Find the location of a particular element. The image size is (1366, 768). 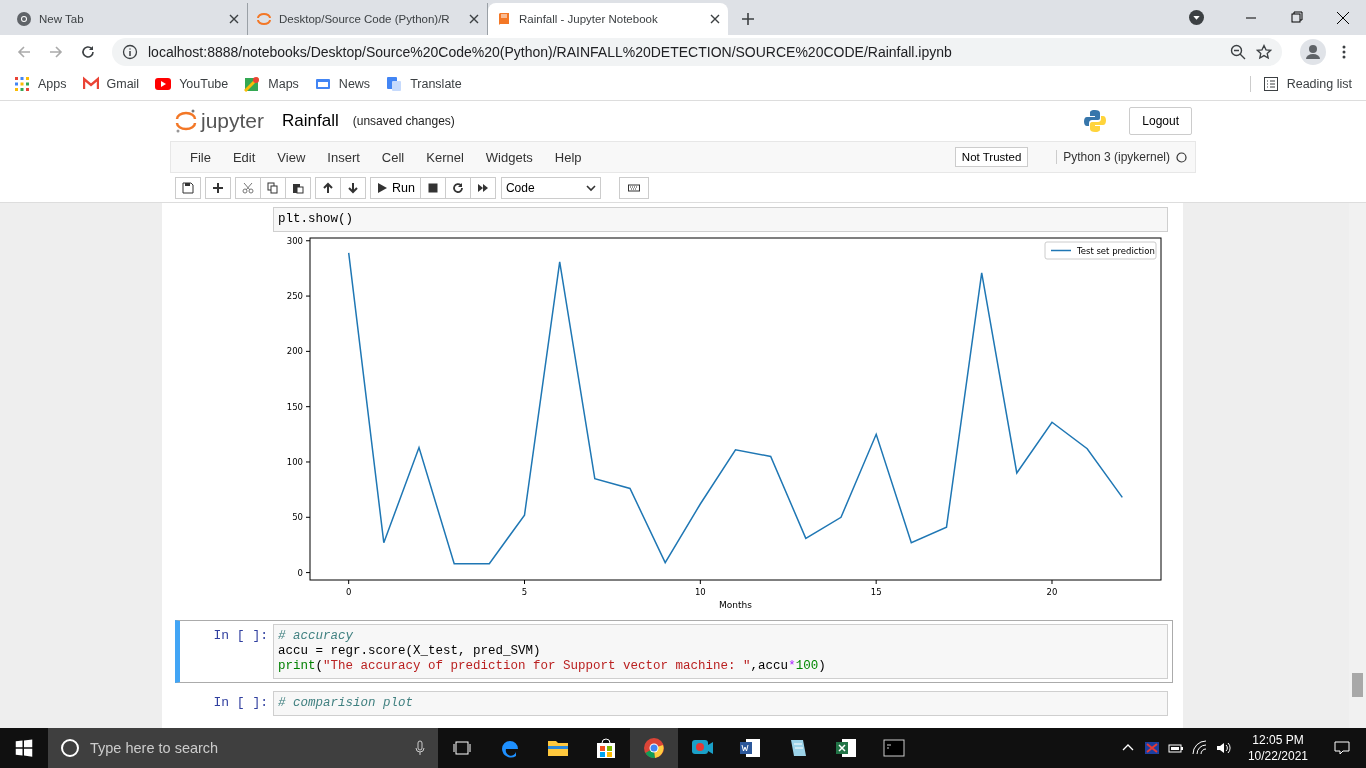

reload-icon is located at coordinates (88, 51).